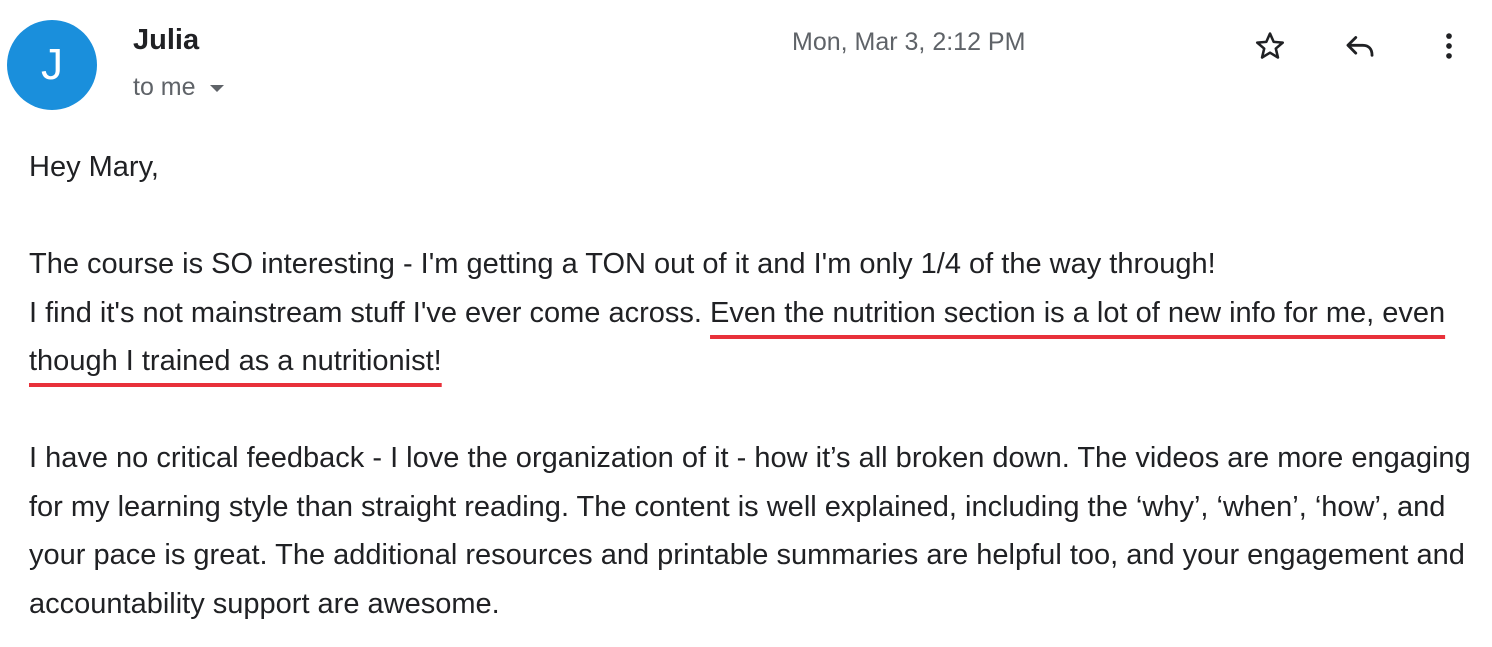 This screenshot has width=1492, height=647. What do you see at coordinates (94, 167) in the screenshot?
I see `email-greeting: Hey Mary,` at bounding box center [94, 167].